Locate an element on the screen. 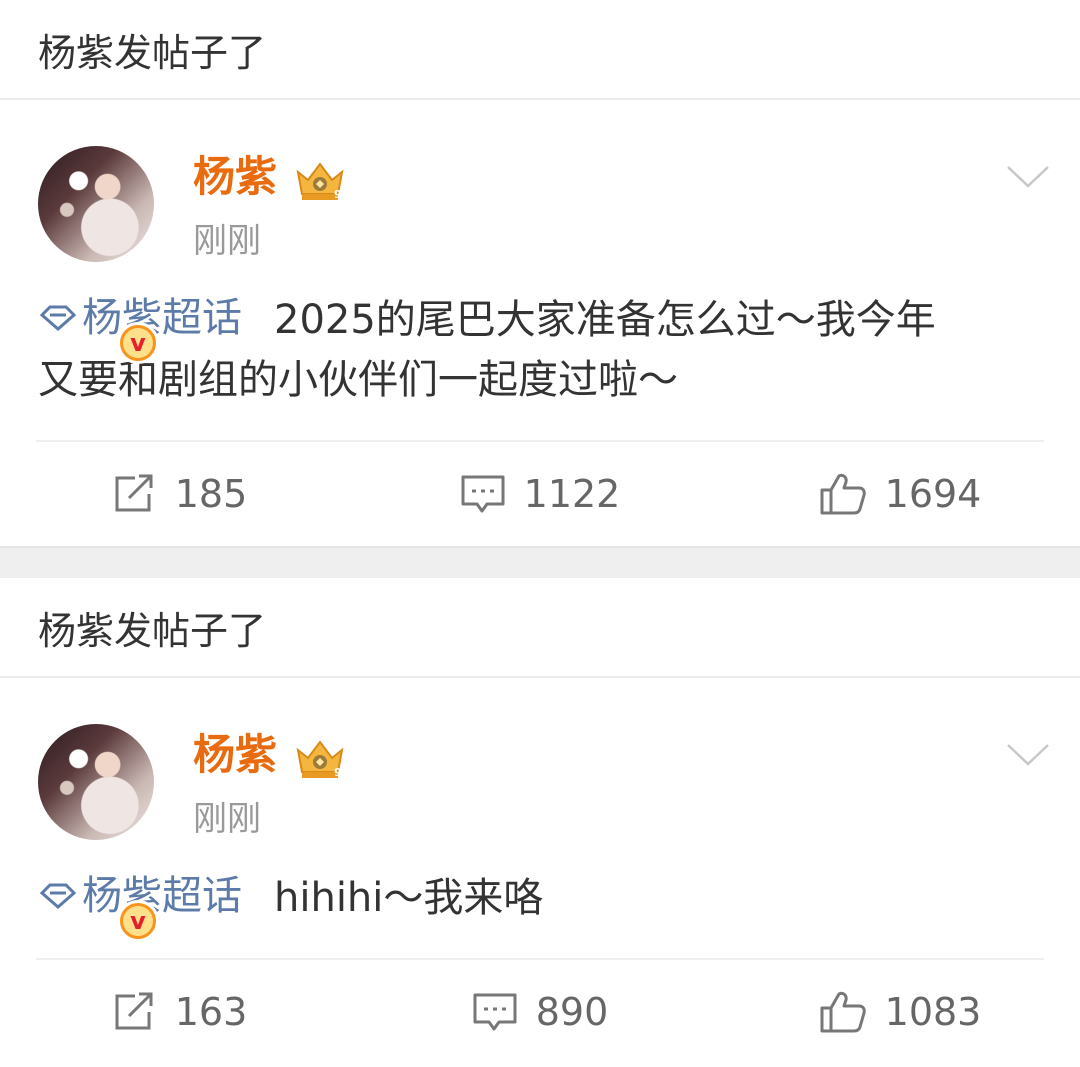 The width and height of the screenshot is (1080, 1067). feed-separator is located at coordinates (540, 562).